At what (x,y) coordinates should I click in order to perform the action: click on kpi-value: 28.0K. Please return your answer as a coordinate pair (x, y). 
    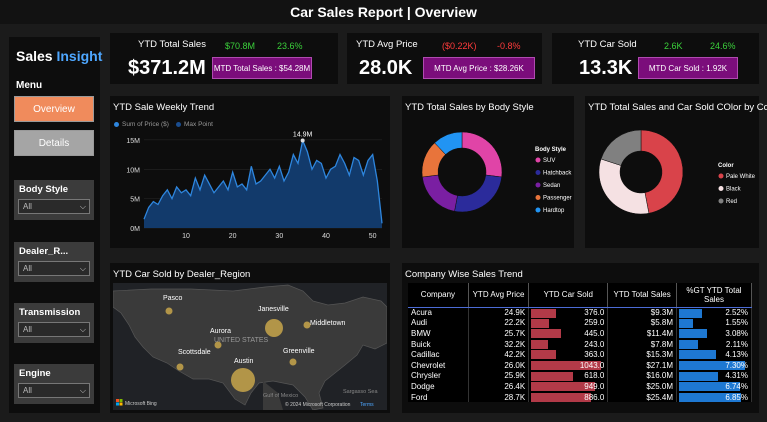
    Looking at the image, I should click on (386, 68).